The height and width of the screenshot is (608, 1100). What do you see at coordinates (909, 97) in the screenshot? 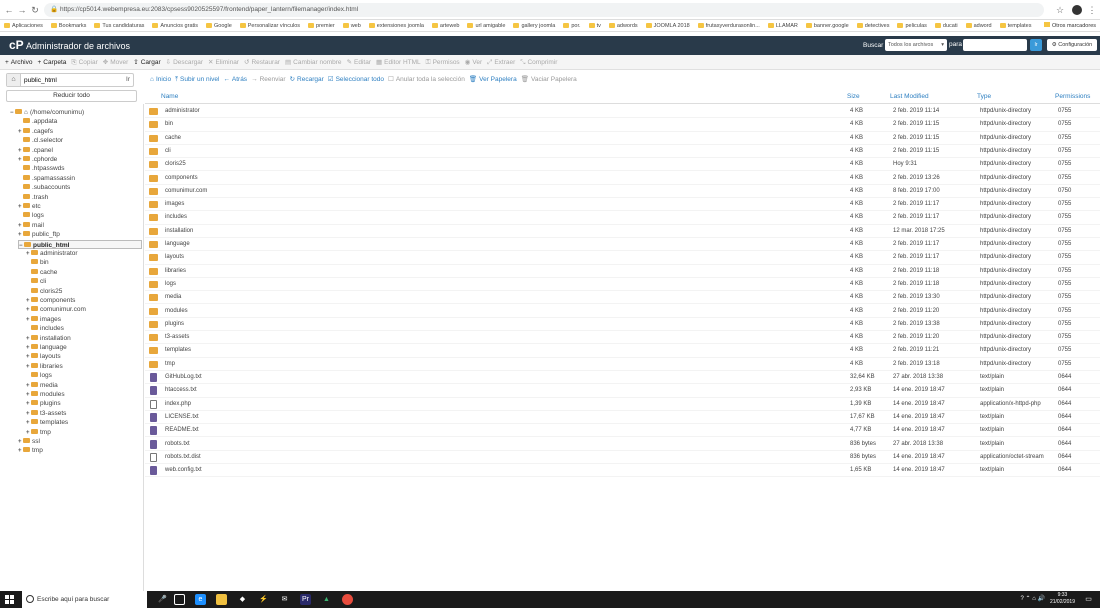
I see `column-modified: Last Modified` at bounding box center [909, 97].